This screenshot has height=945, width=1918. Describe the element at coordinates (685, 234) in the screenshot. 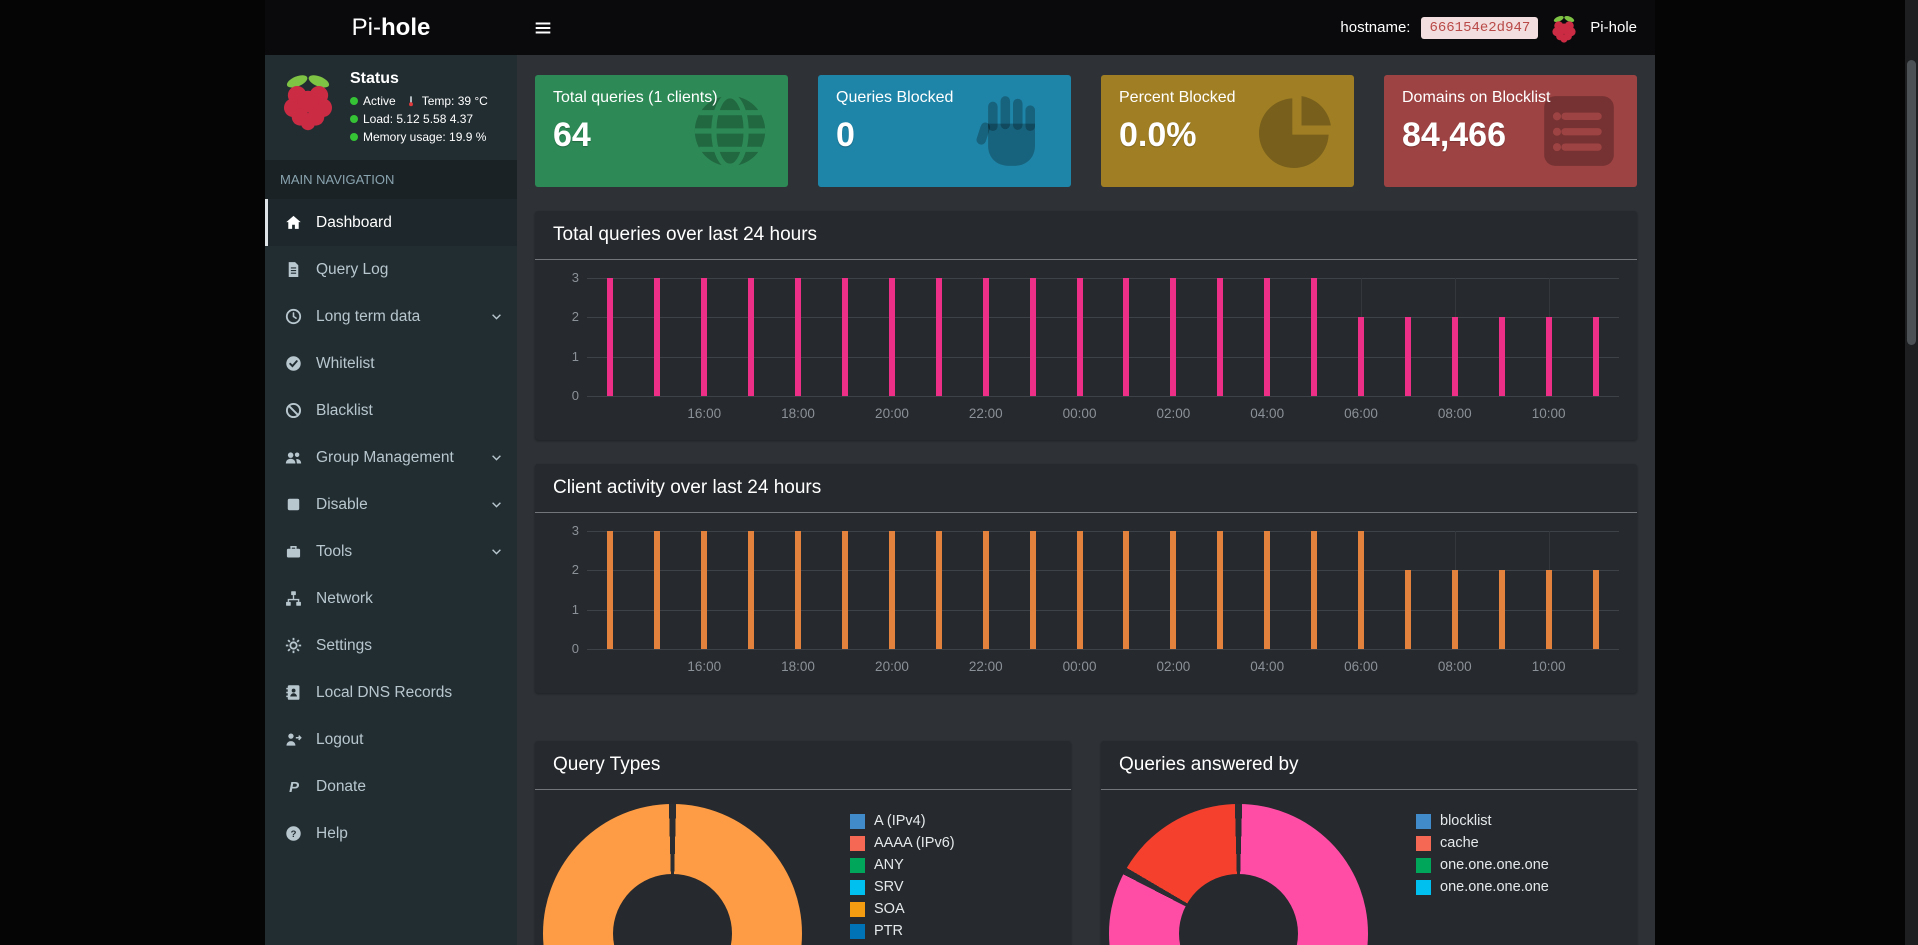

I see `panel-title: Total queries over last 24 hours` at that location.